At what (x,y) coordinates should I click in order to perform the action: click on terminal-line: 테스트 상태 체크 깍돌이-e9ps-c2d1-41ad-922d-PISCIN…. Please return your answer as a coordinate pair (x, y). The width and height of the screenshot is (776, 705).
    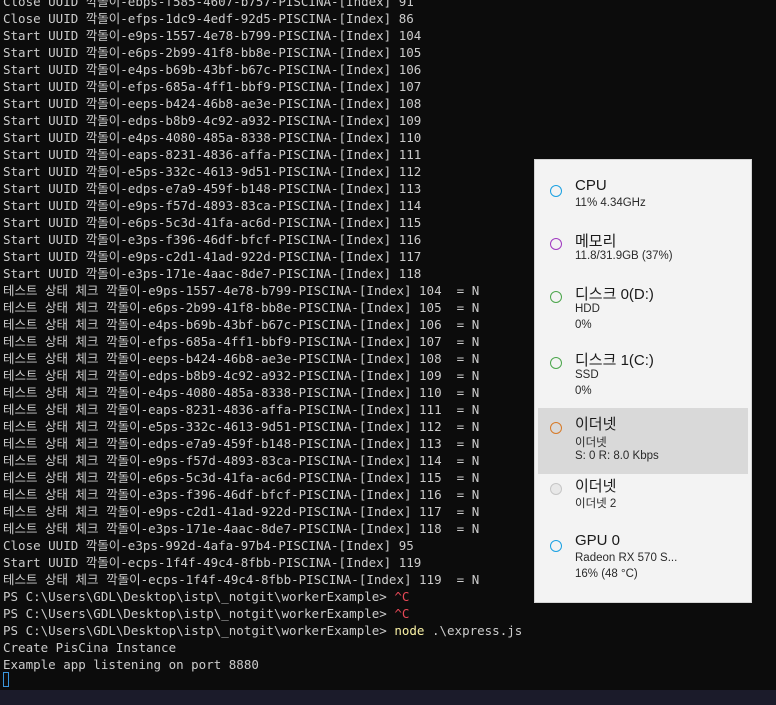
    Looking at the image, I should click on (241, 511).